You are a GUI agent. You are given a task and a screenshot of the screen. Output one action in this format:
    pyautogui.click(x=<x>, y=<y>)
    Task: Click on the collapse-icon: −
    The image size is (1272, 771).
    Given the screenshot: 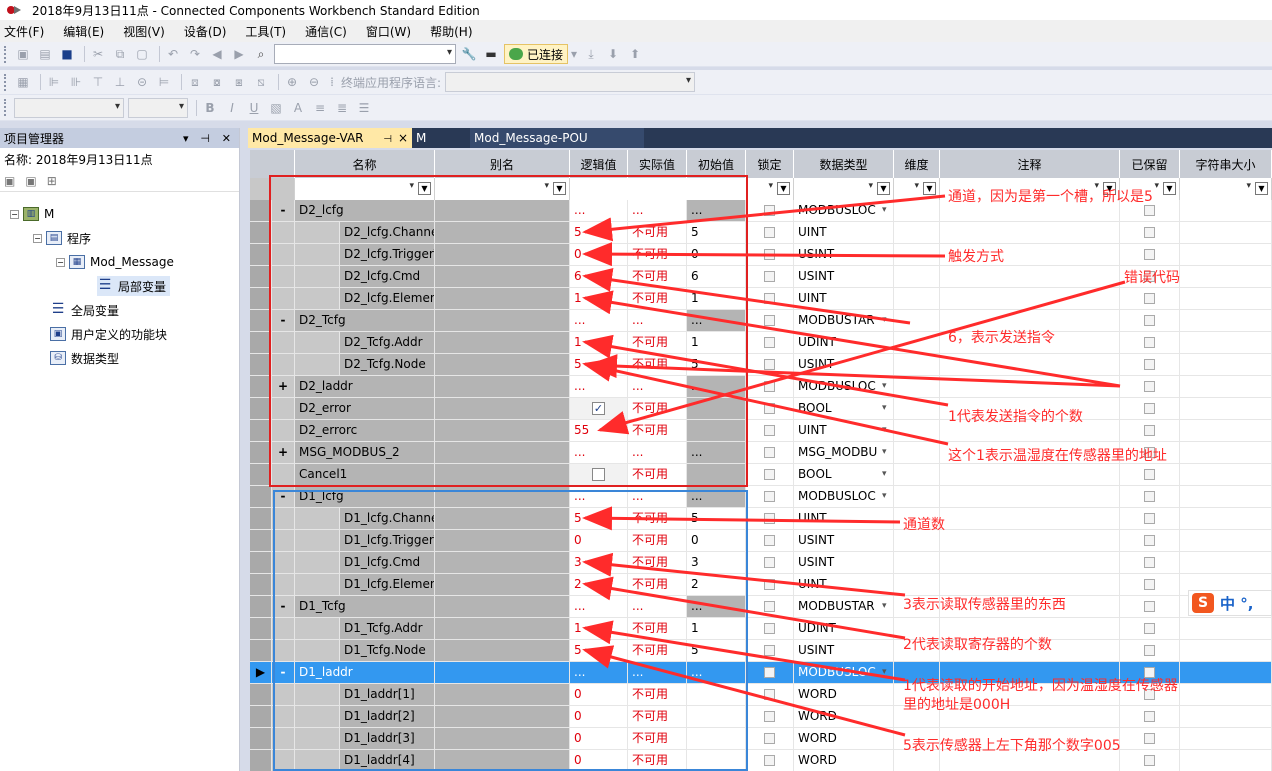 What is the action you would take?
    pyautogui.click(x=14, y=214)
    